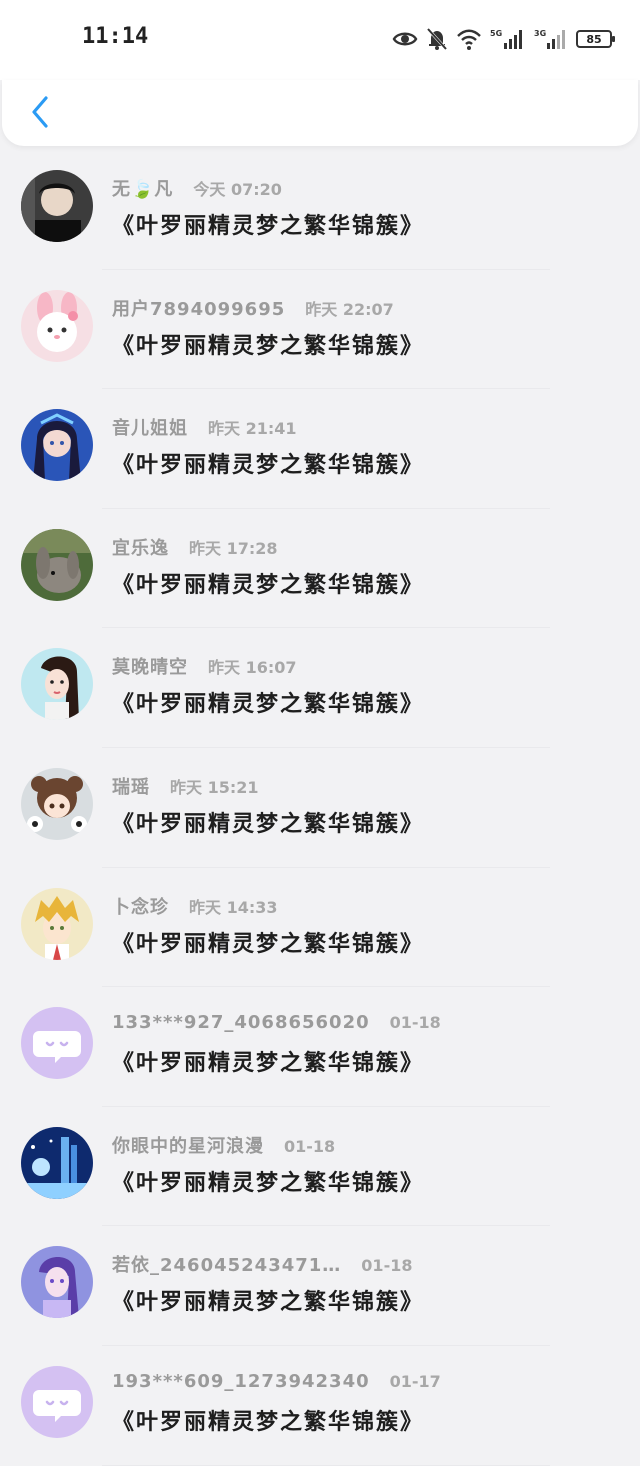 The height and width of the screenshot is (1466, 640). What do you see at coordinates (595, 39) in the screenshot?
I see `battery-indicator: 85` at bounding box center [595, 39].